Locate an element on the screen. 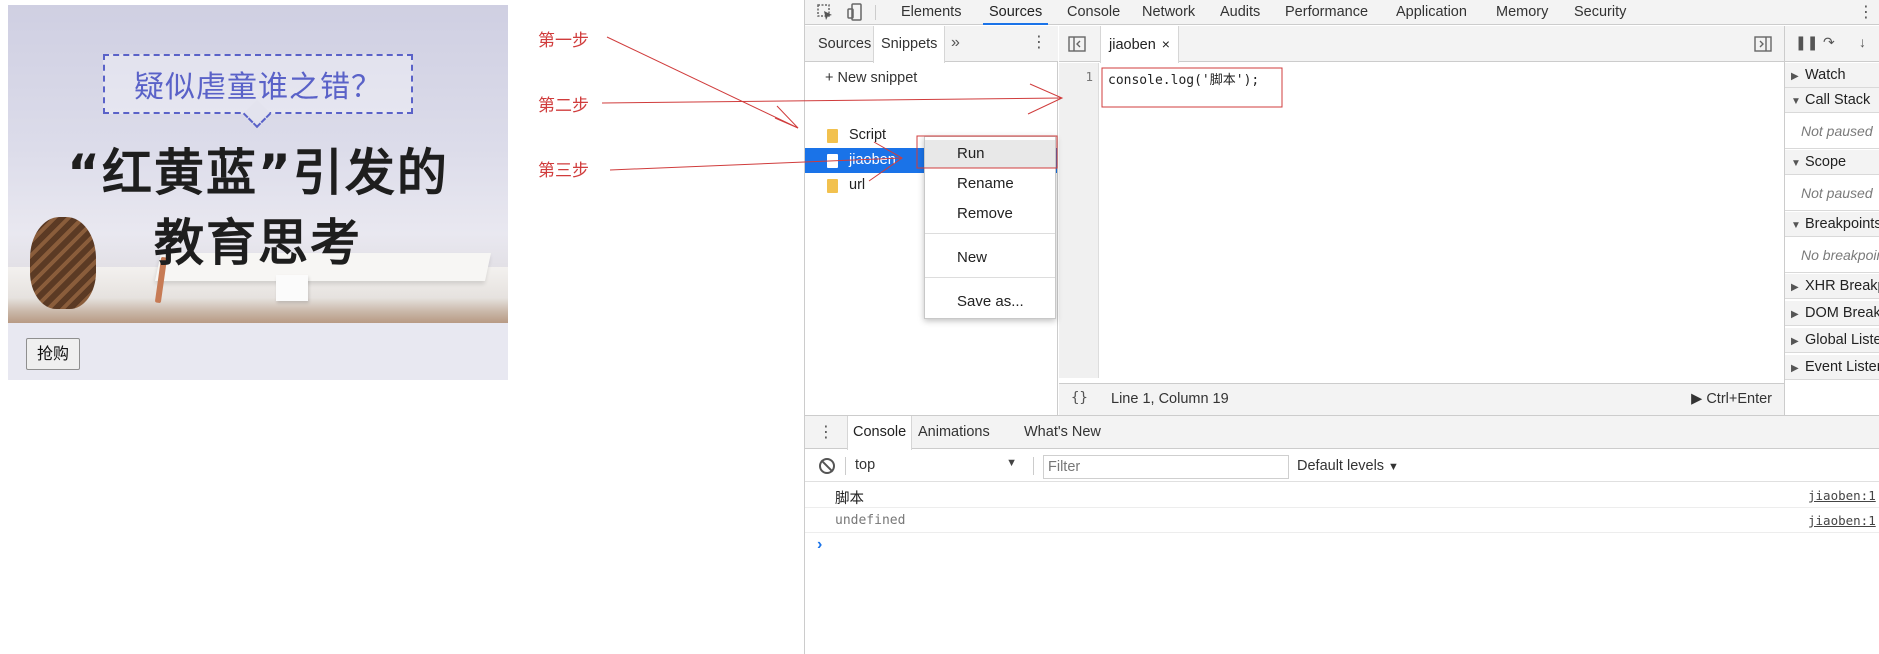  console-return-value: undefined is located at coordinates (870, 520).